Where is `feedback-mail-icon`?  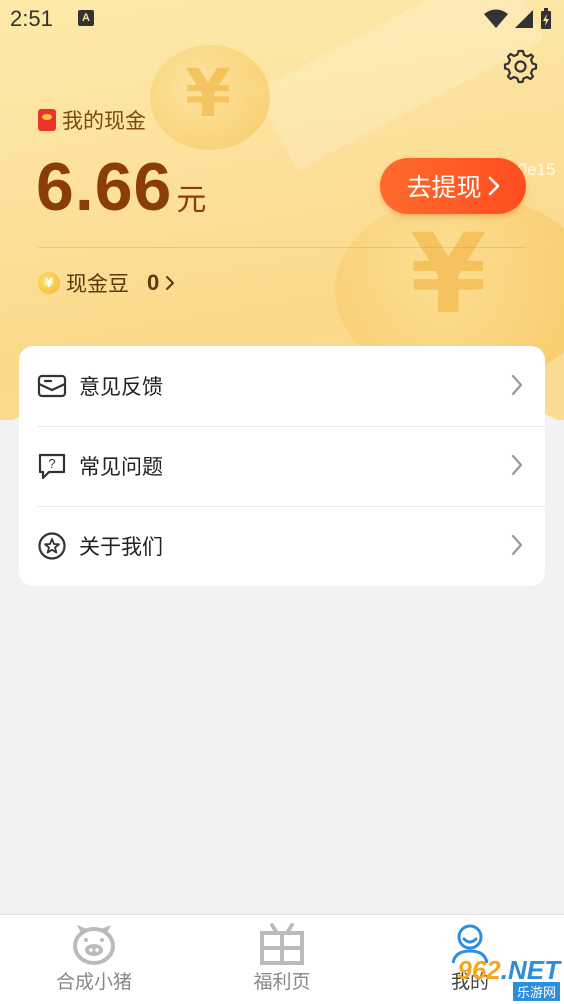 feedback-mail-icon is located at coordinates (52, 386).